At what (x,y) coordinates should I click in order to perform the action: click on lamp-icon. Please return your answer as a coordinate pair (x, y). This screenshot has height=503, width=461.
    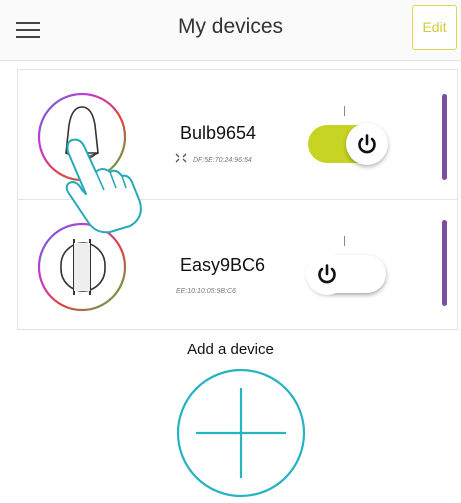
    Looking at the image, I should click on (82, 267).